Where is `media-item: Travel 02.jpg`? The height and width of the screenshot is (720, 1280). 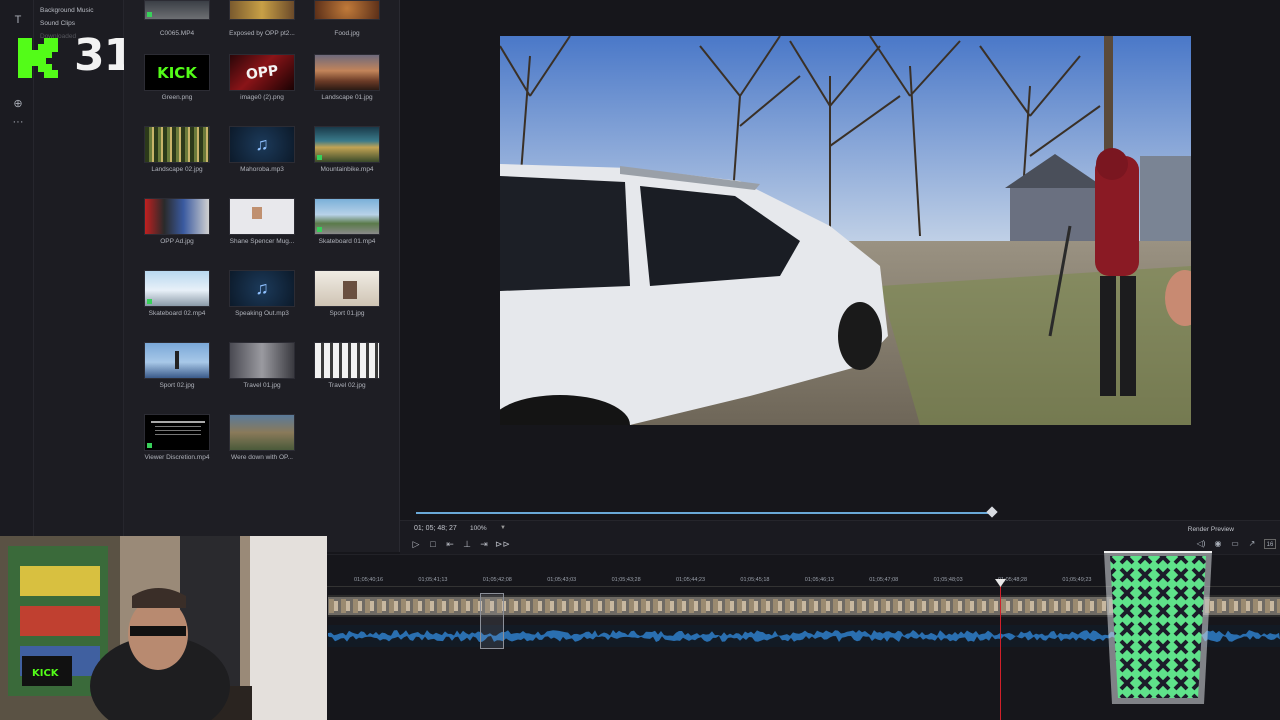
media-item: Travel 02.jpg is located at coordinates (347, 365).